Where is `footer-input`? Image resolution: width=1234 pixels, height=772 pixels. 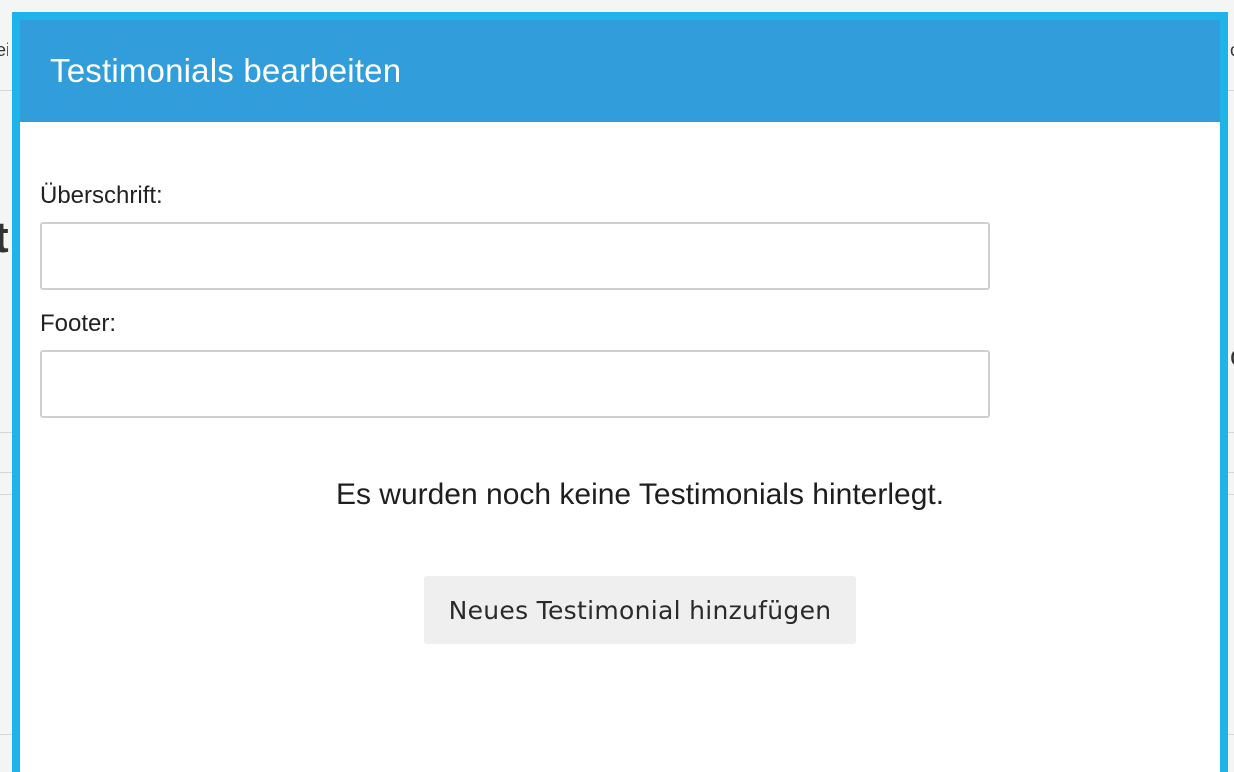 footer-input is located at coordinates (515, 384).